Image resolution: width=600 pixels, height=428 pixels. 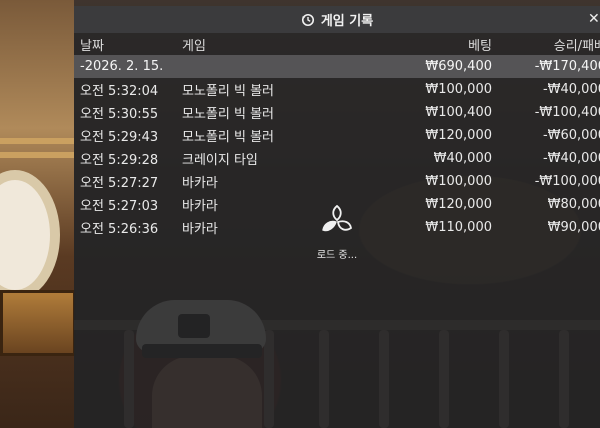 I want to click on row-time: 오전 5:29:28, so click(x=119, y=160).